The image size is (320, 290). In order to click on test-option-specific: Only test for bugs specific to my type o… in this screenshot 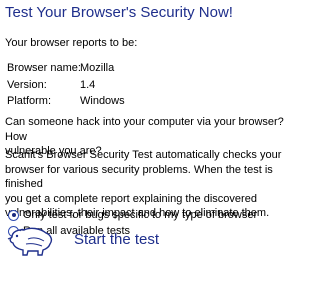, I will do `click(132, 215)`.